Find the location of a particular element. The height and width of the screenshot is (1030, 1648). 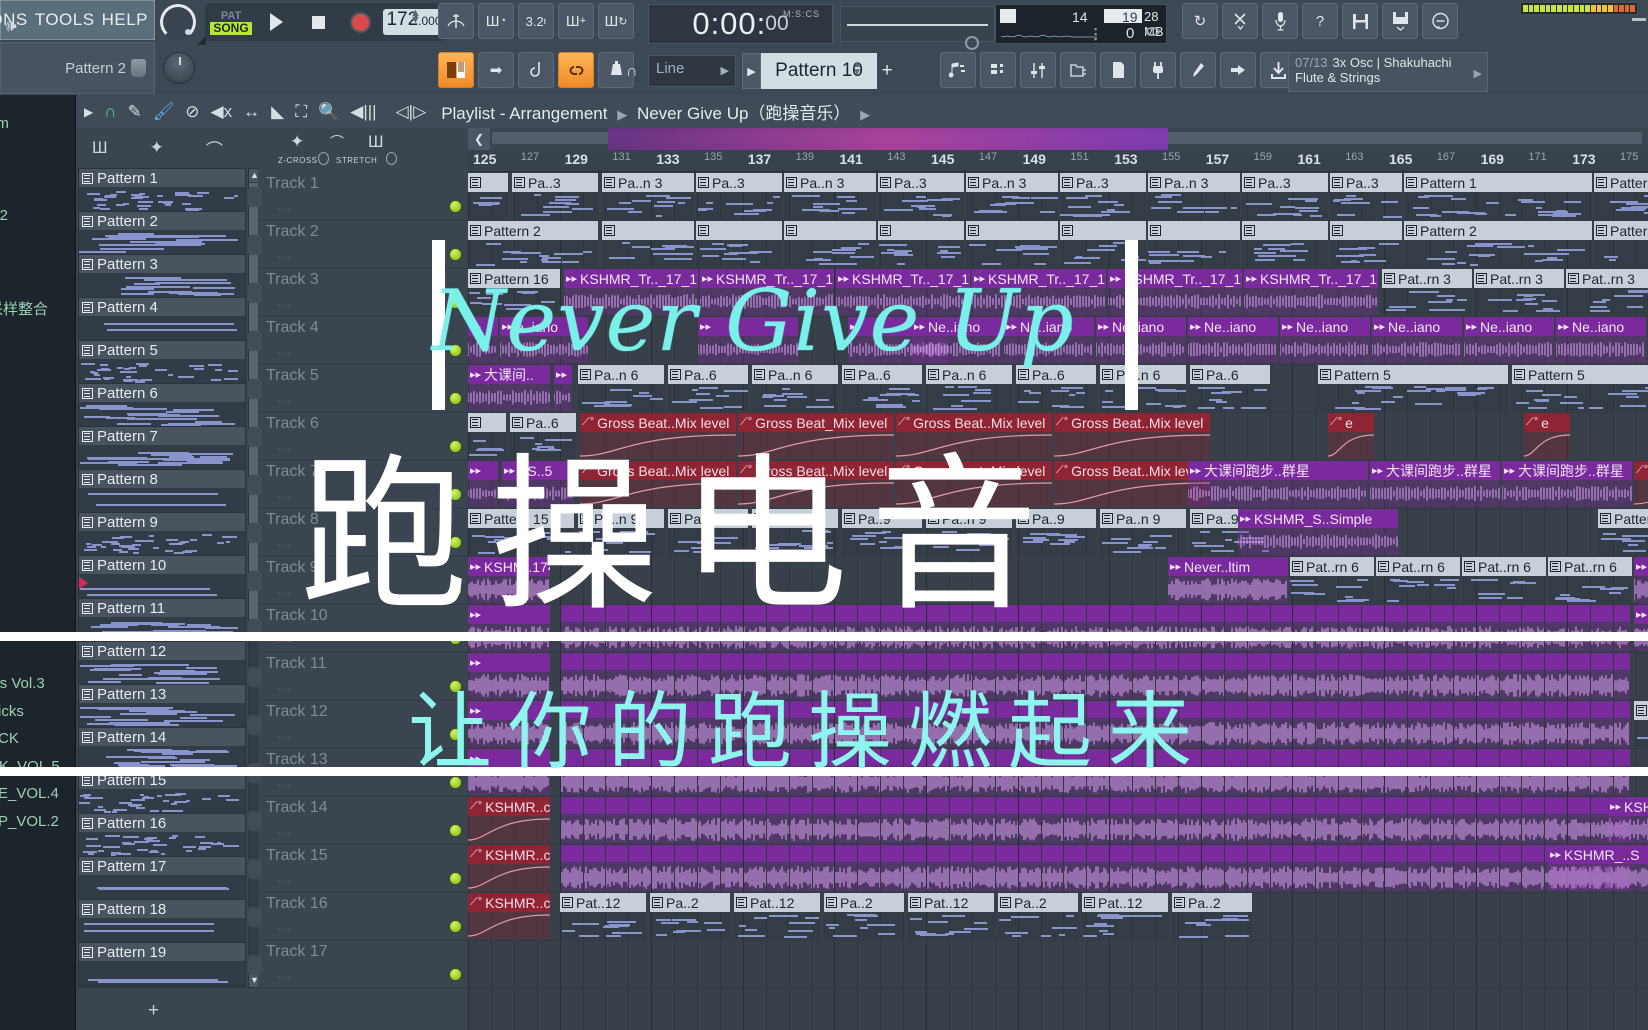

scroll-left-icon: ❮ is located at coordinates (479, 139).